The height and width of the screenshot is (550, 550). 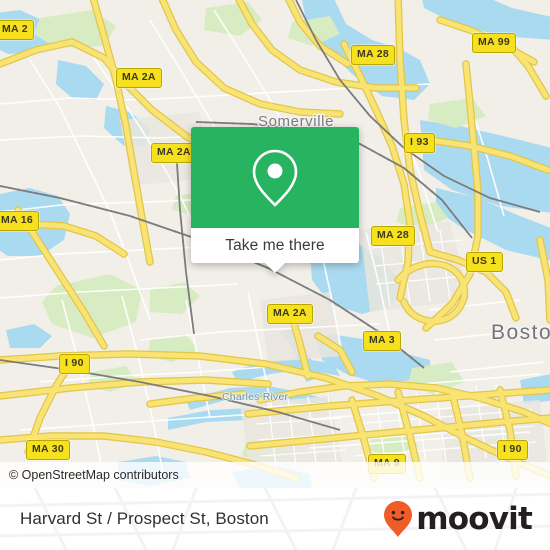 I want to click on page-footer: Harvard St / Prospect St, Boston moovit, so click(x=275, y=519).